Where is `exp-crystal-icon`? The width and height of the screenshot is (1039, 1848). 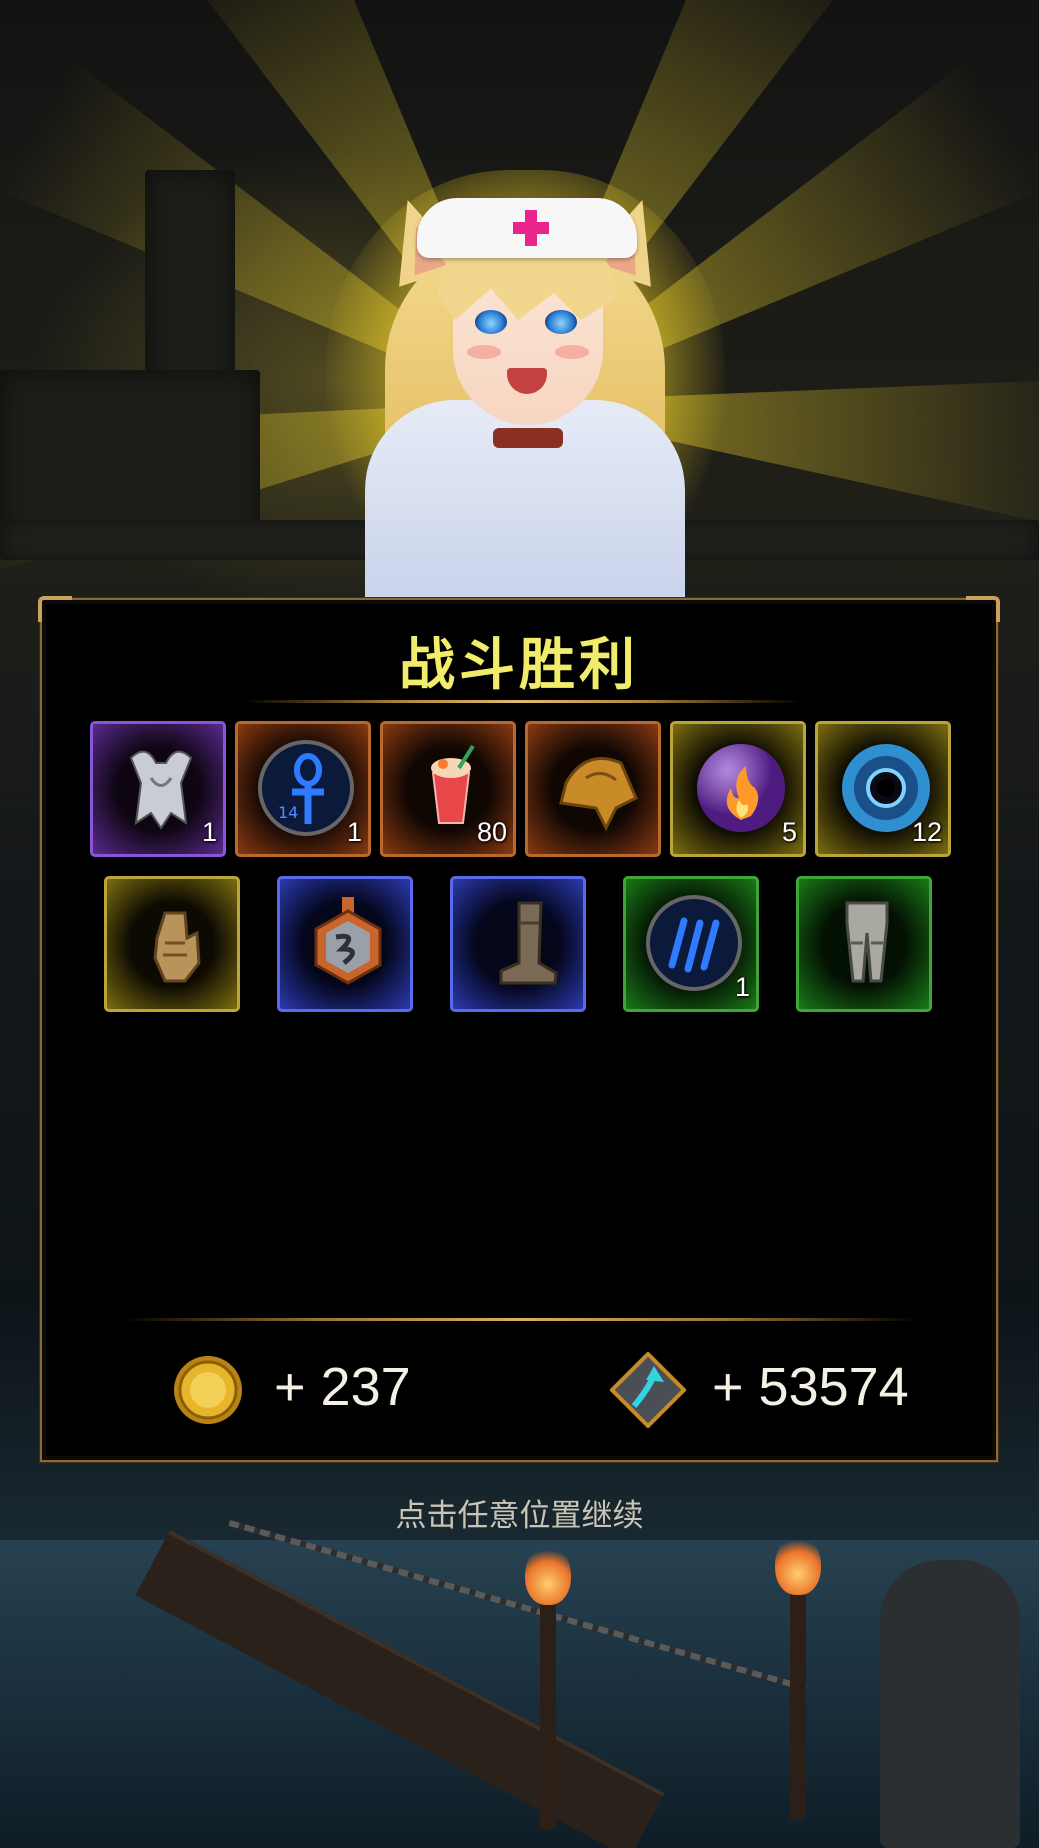
exp-crystal-icon is located at coordinates (648, 1390).